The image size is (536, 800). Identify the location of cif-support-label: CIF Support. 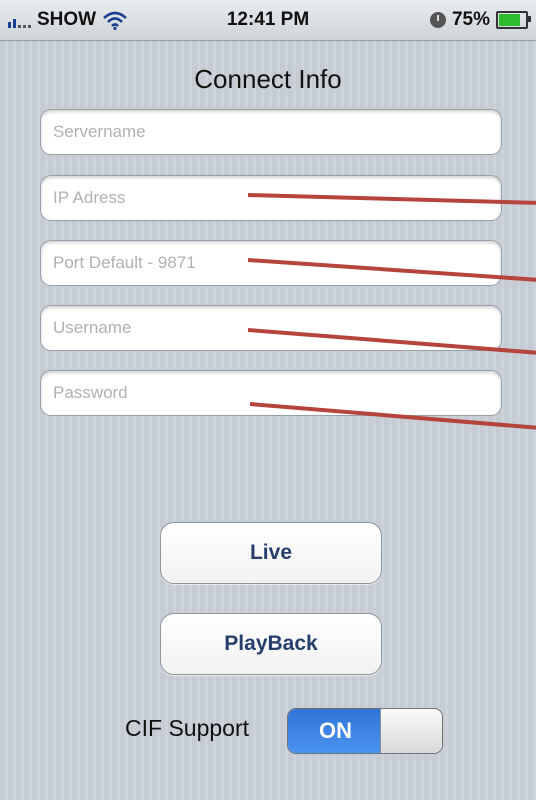
(187, 728).